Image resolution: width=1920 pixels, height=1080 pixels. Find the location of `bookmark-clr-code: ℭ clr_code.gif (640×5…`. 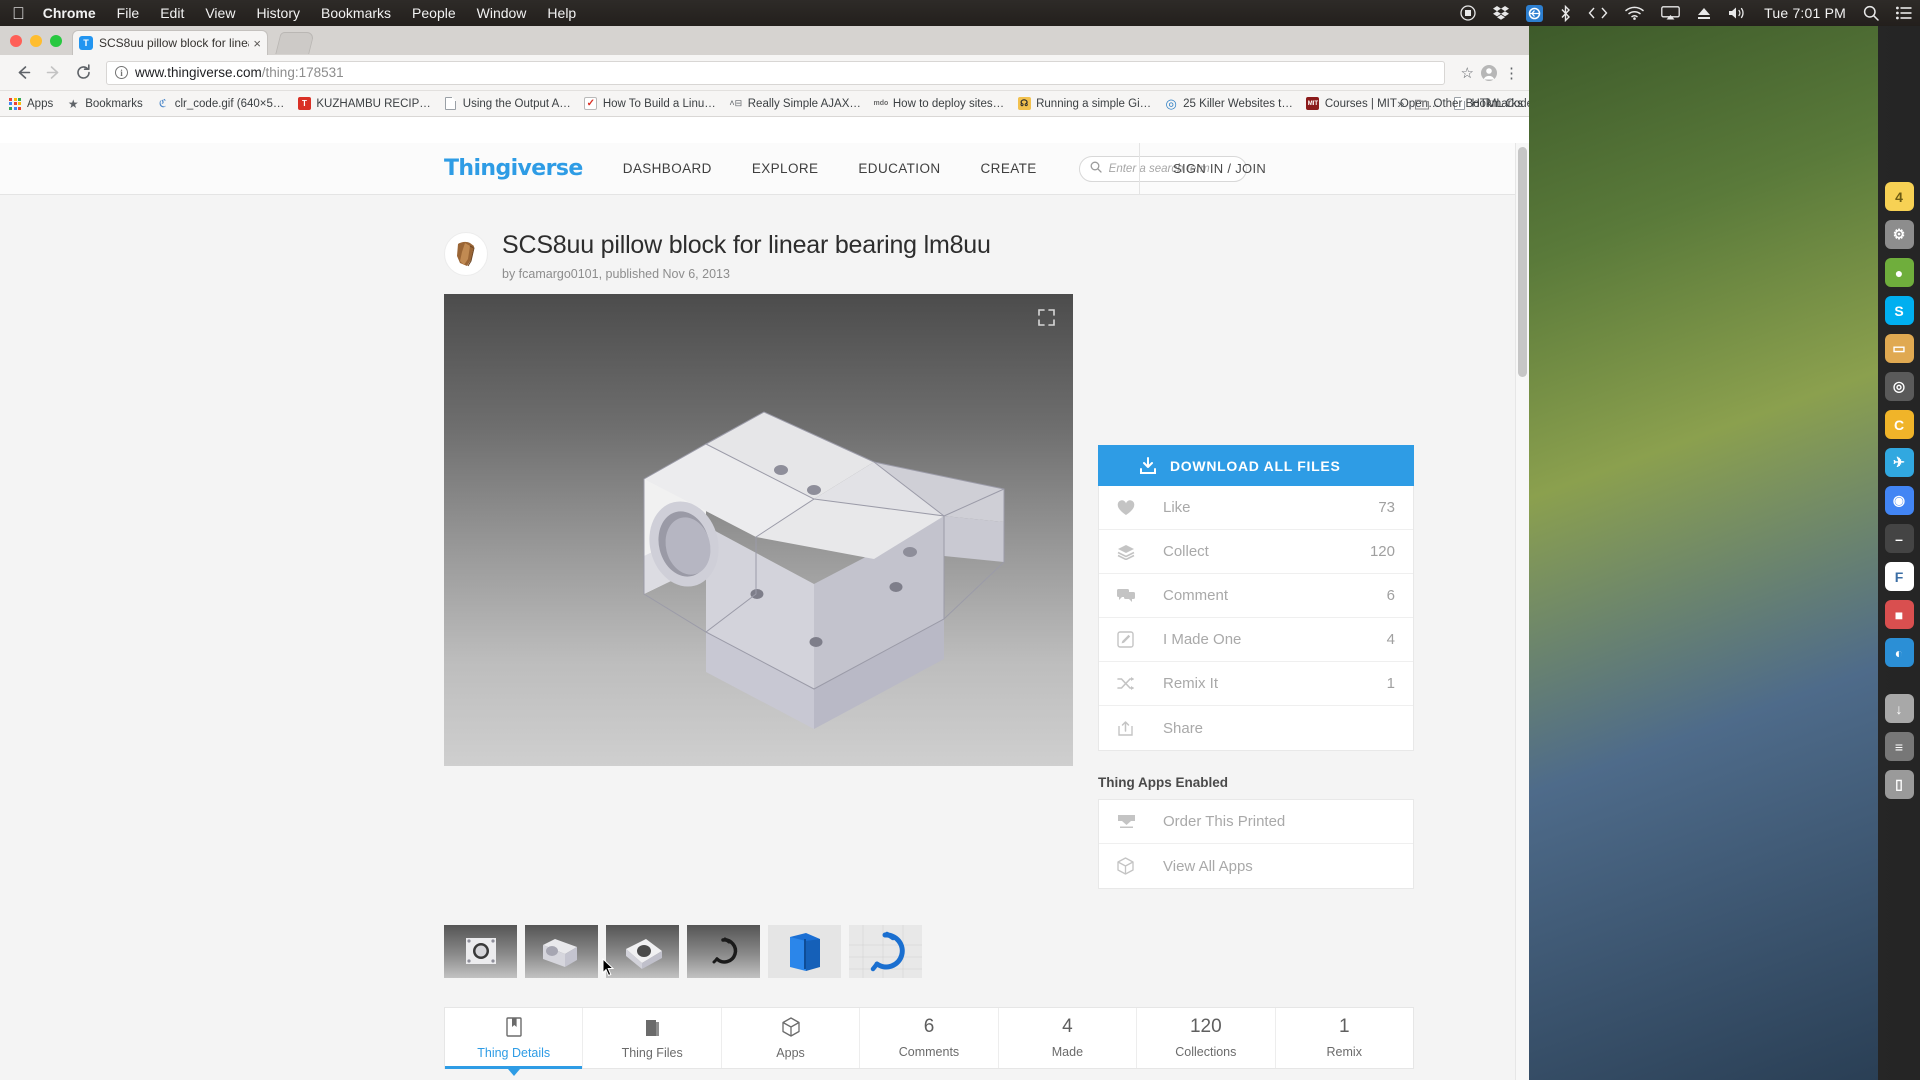

bookmark-clr-code: ℭ clr_code.gif (640×5… is located at coordinates (220, 104).